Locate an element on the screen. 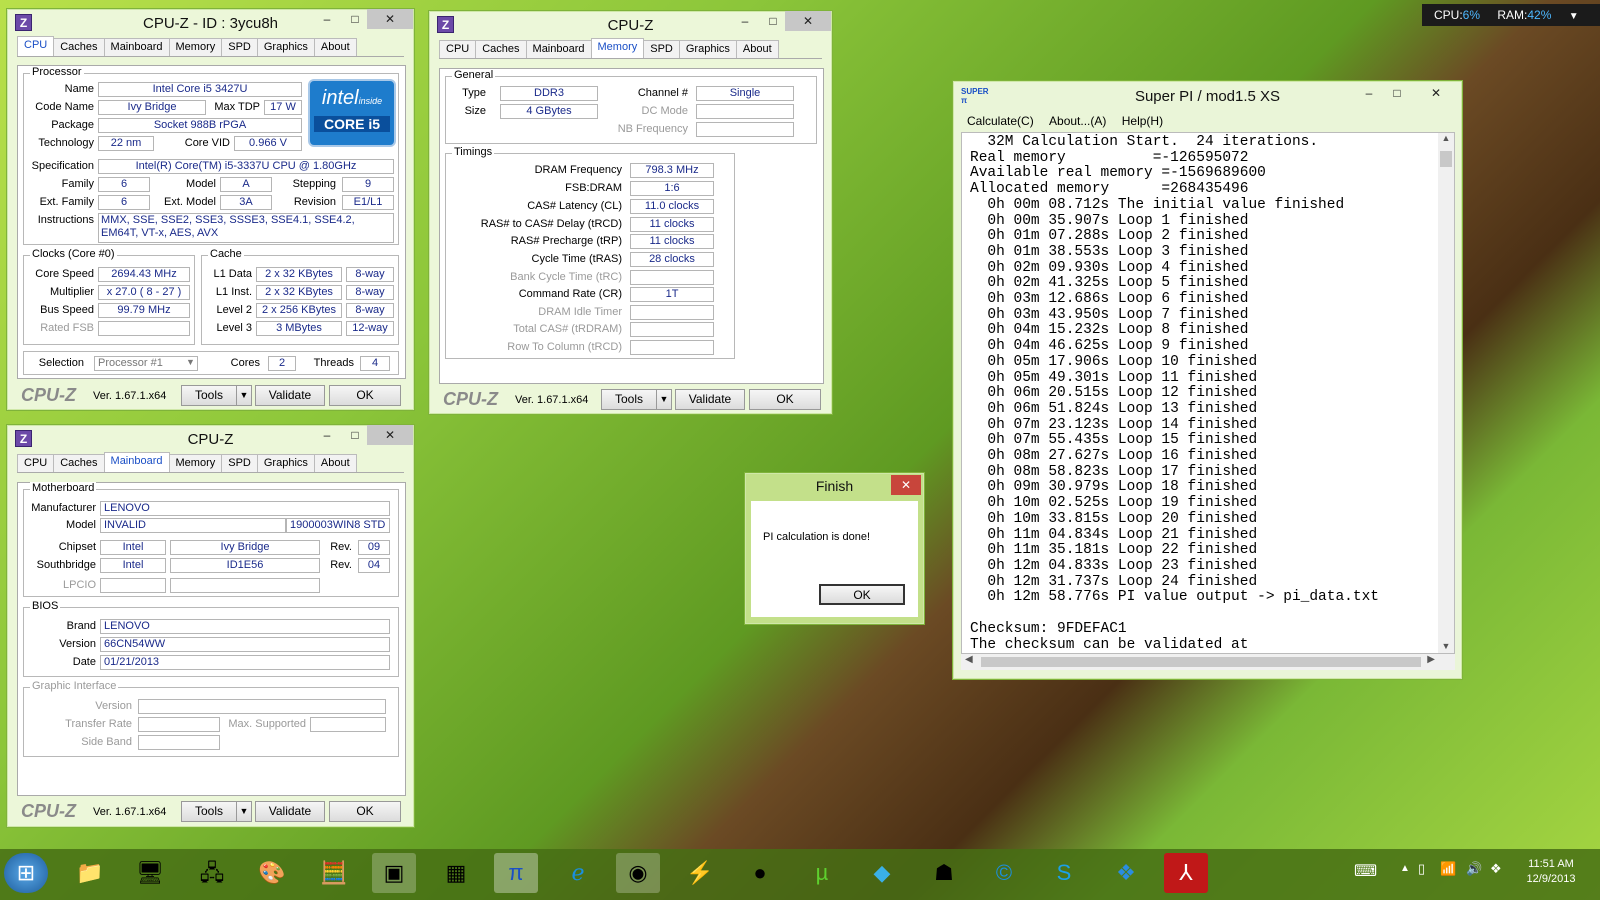 This screenshot has height=900, width=1600. menu-calculate: Calculate(C) is located at coordinates (1000, 121).